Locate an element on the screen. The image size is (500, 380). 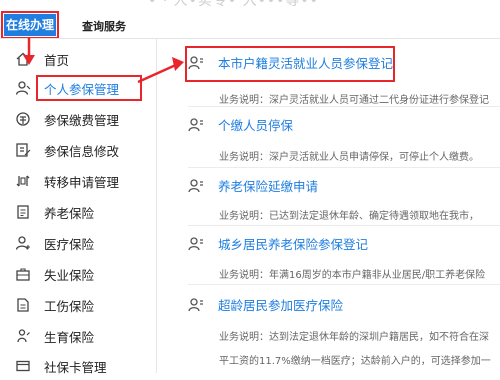
service-title: 超龄居民参加医疗保险 is located at coordinates (280, 304).